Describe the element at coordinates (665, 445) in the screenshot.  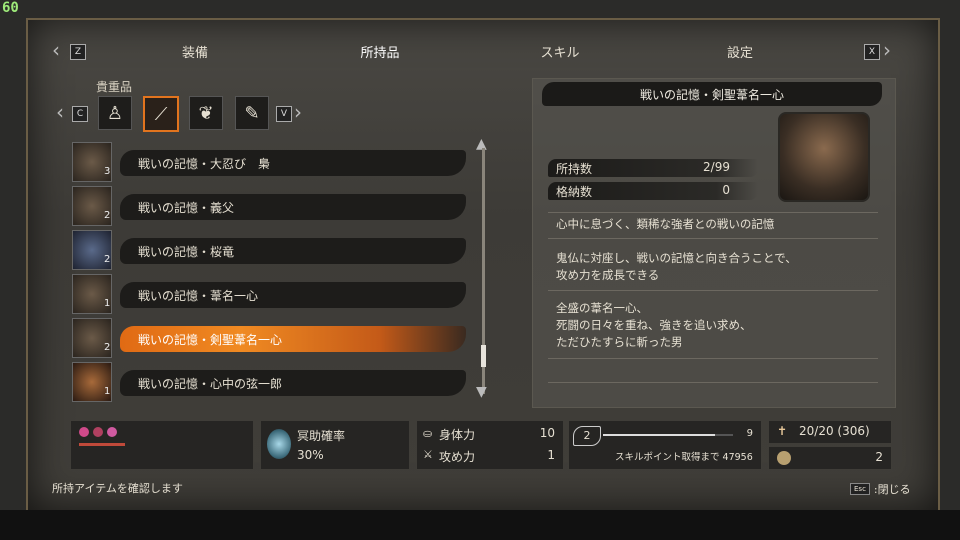
I see `skill-points-box: 2 9 スキルポイント取得まで 47956` at that location.